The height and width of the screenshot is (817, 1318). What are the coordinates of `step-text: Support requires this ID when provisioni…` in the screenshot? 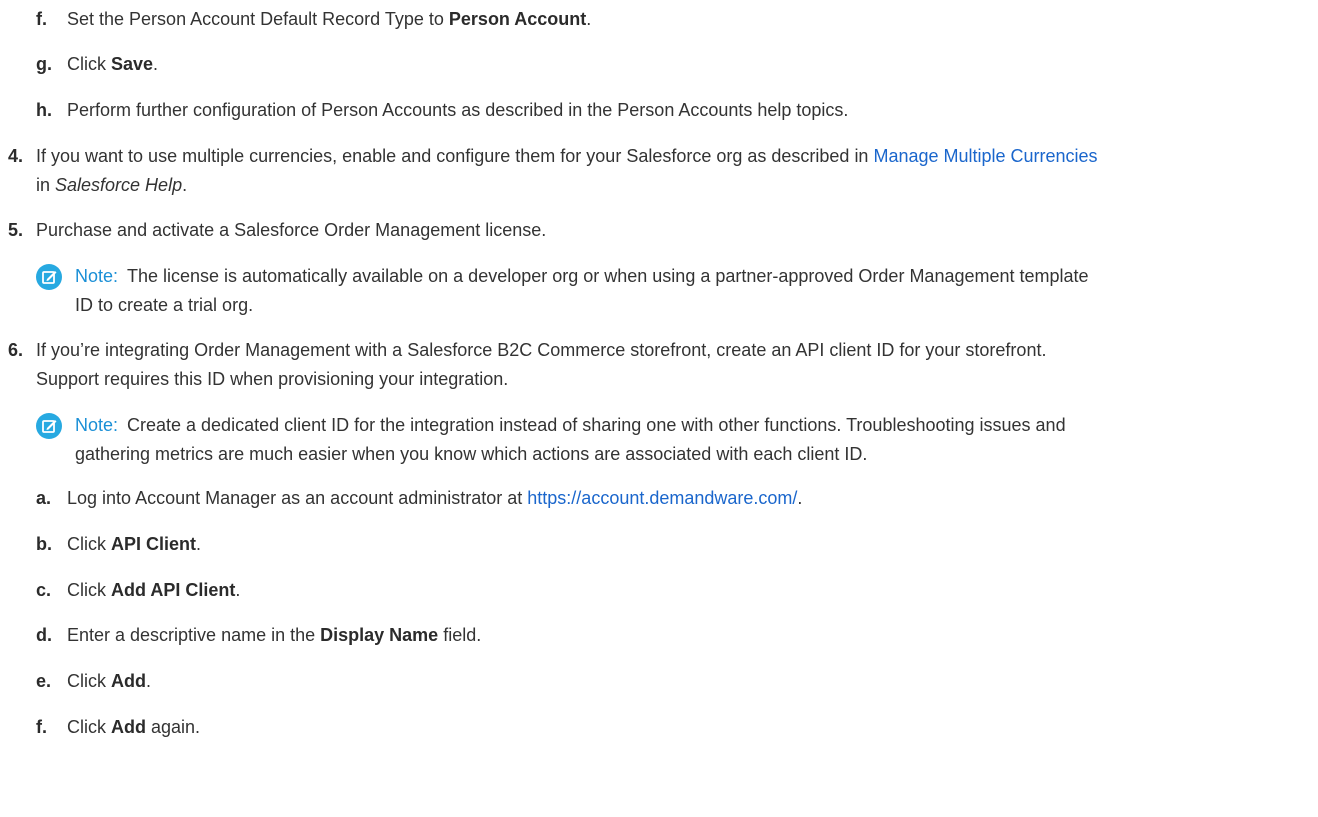 It's located at (272, 379).